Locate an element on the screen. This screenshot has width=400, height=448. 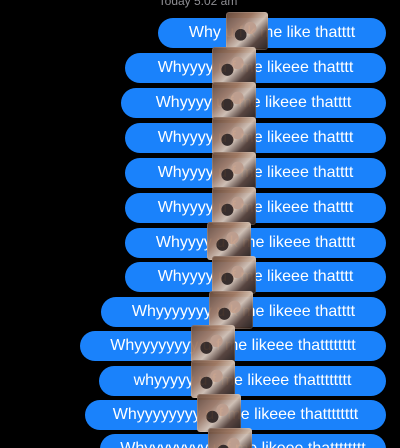
timestamp: Today 5:02 am is located at coordinates (200, 4).